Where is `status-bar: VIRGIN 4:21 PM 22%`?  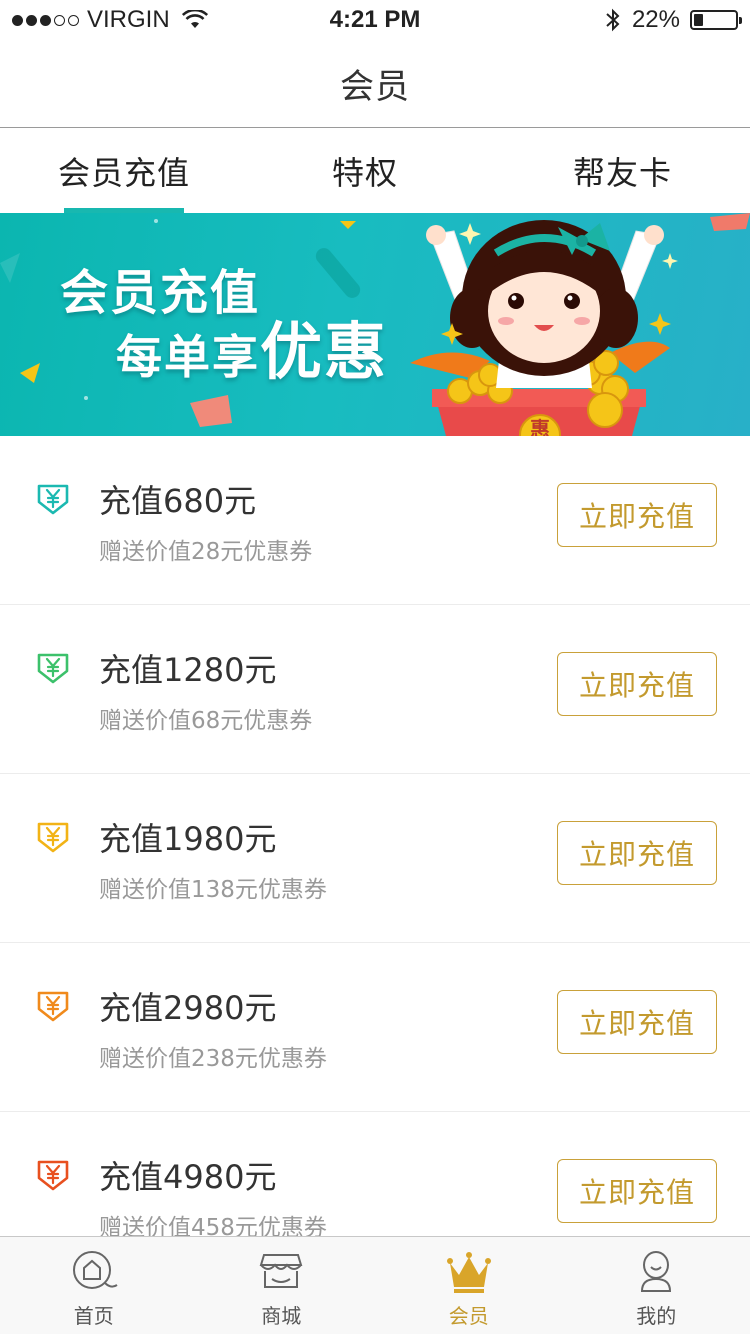
status-bar: VIRGIN 4:21 PM 22% is located at coordinates (375, 20).